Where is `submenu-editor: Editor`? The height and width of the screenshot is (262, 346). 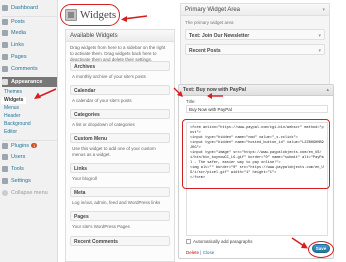
submenu-editor: Editor is located at coordinates (10, 132).